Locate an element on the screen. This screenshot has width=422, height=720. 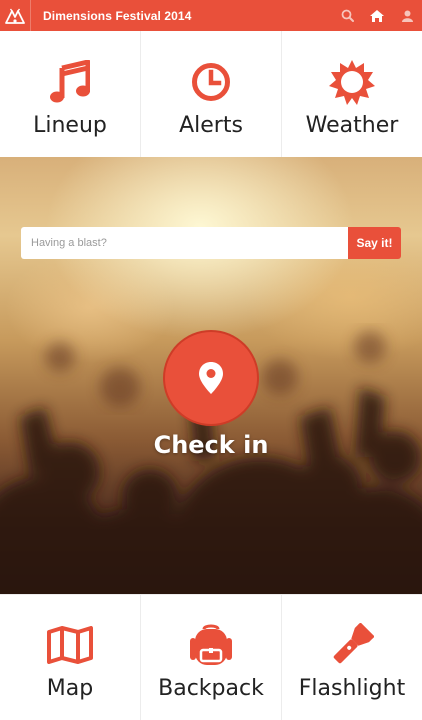
backpack-icon is located at coordinates (211, 645).